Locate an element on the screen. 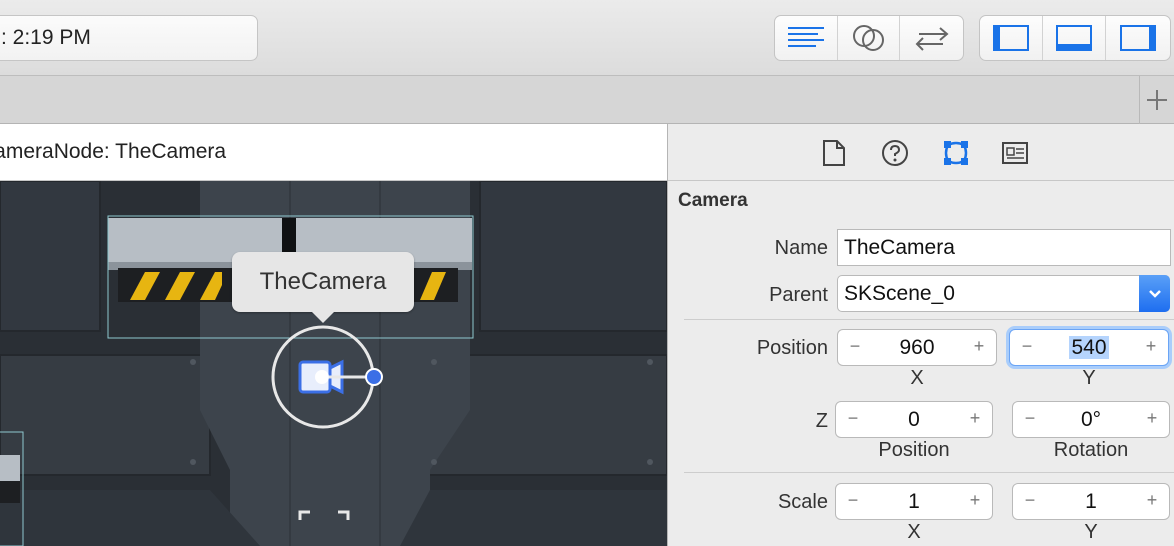 Image resolution: width=1174 pixels, height=546 pixels. help-icon is located at coordinates (895, 153).